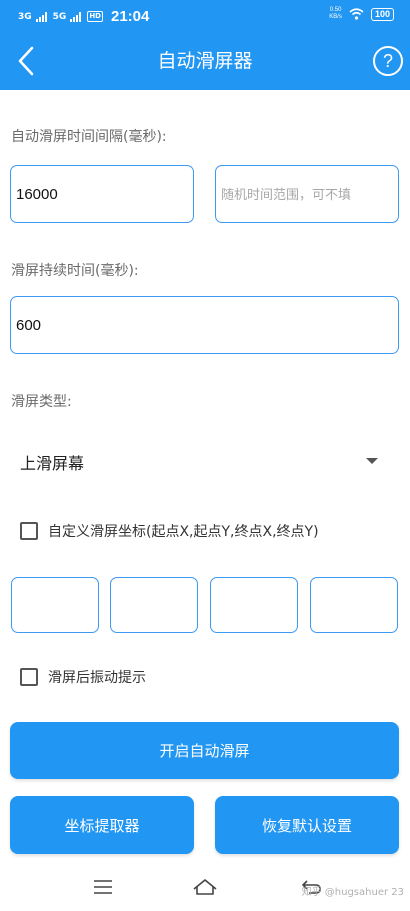  Describe the element at coordinates (254, 605) in the screenshot. I see `end-x-input` at that location.